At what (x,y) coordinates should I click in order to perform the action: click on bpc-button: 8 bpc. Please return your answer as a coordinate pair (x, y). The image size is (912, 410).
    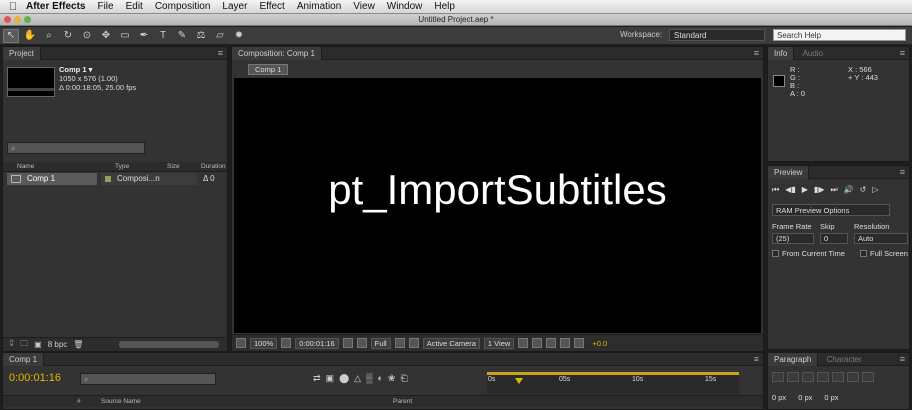
    Looking at the image, I should click on (58, 344).